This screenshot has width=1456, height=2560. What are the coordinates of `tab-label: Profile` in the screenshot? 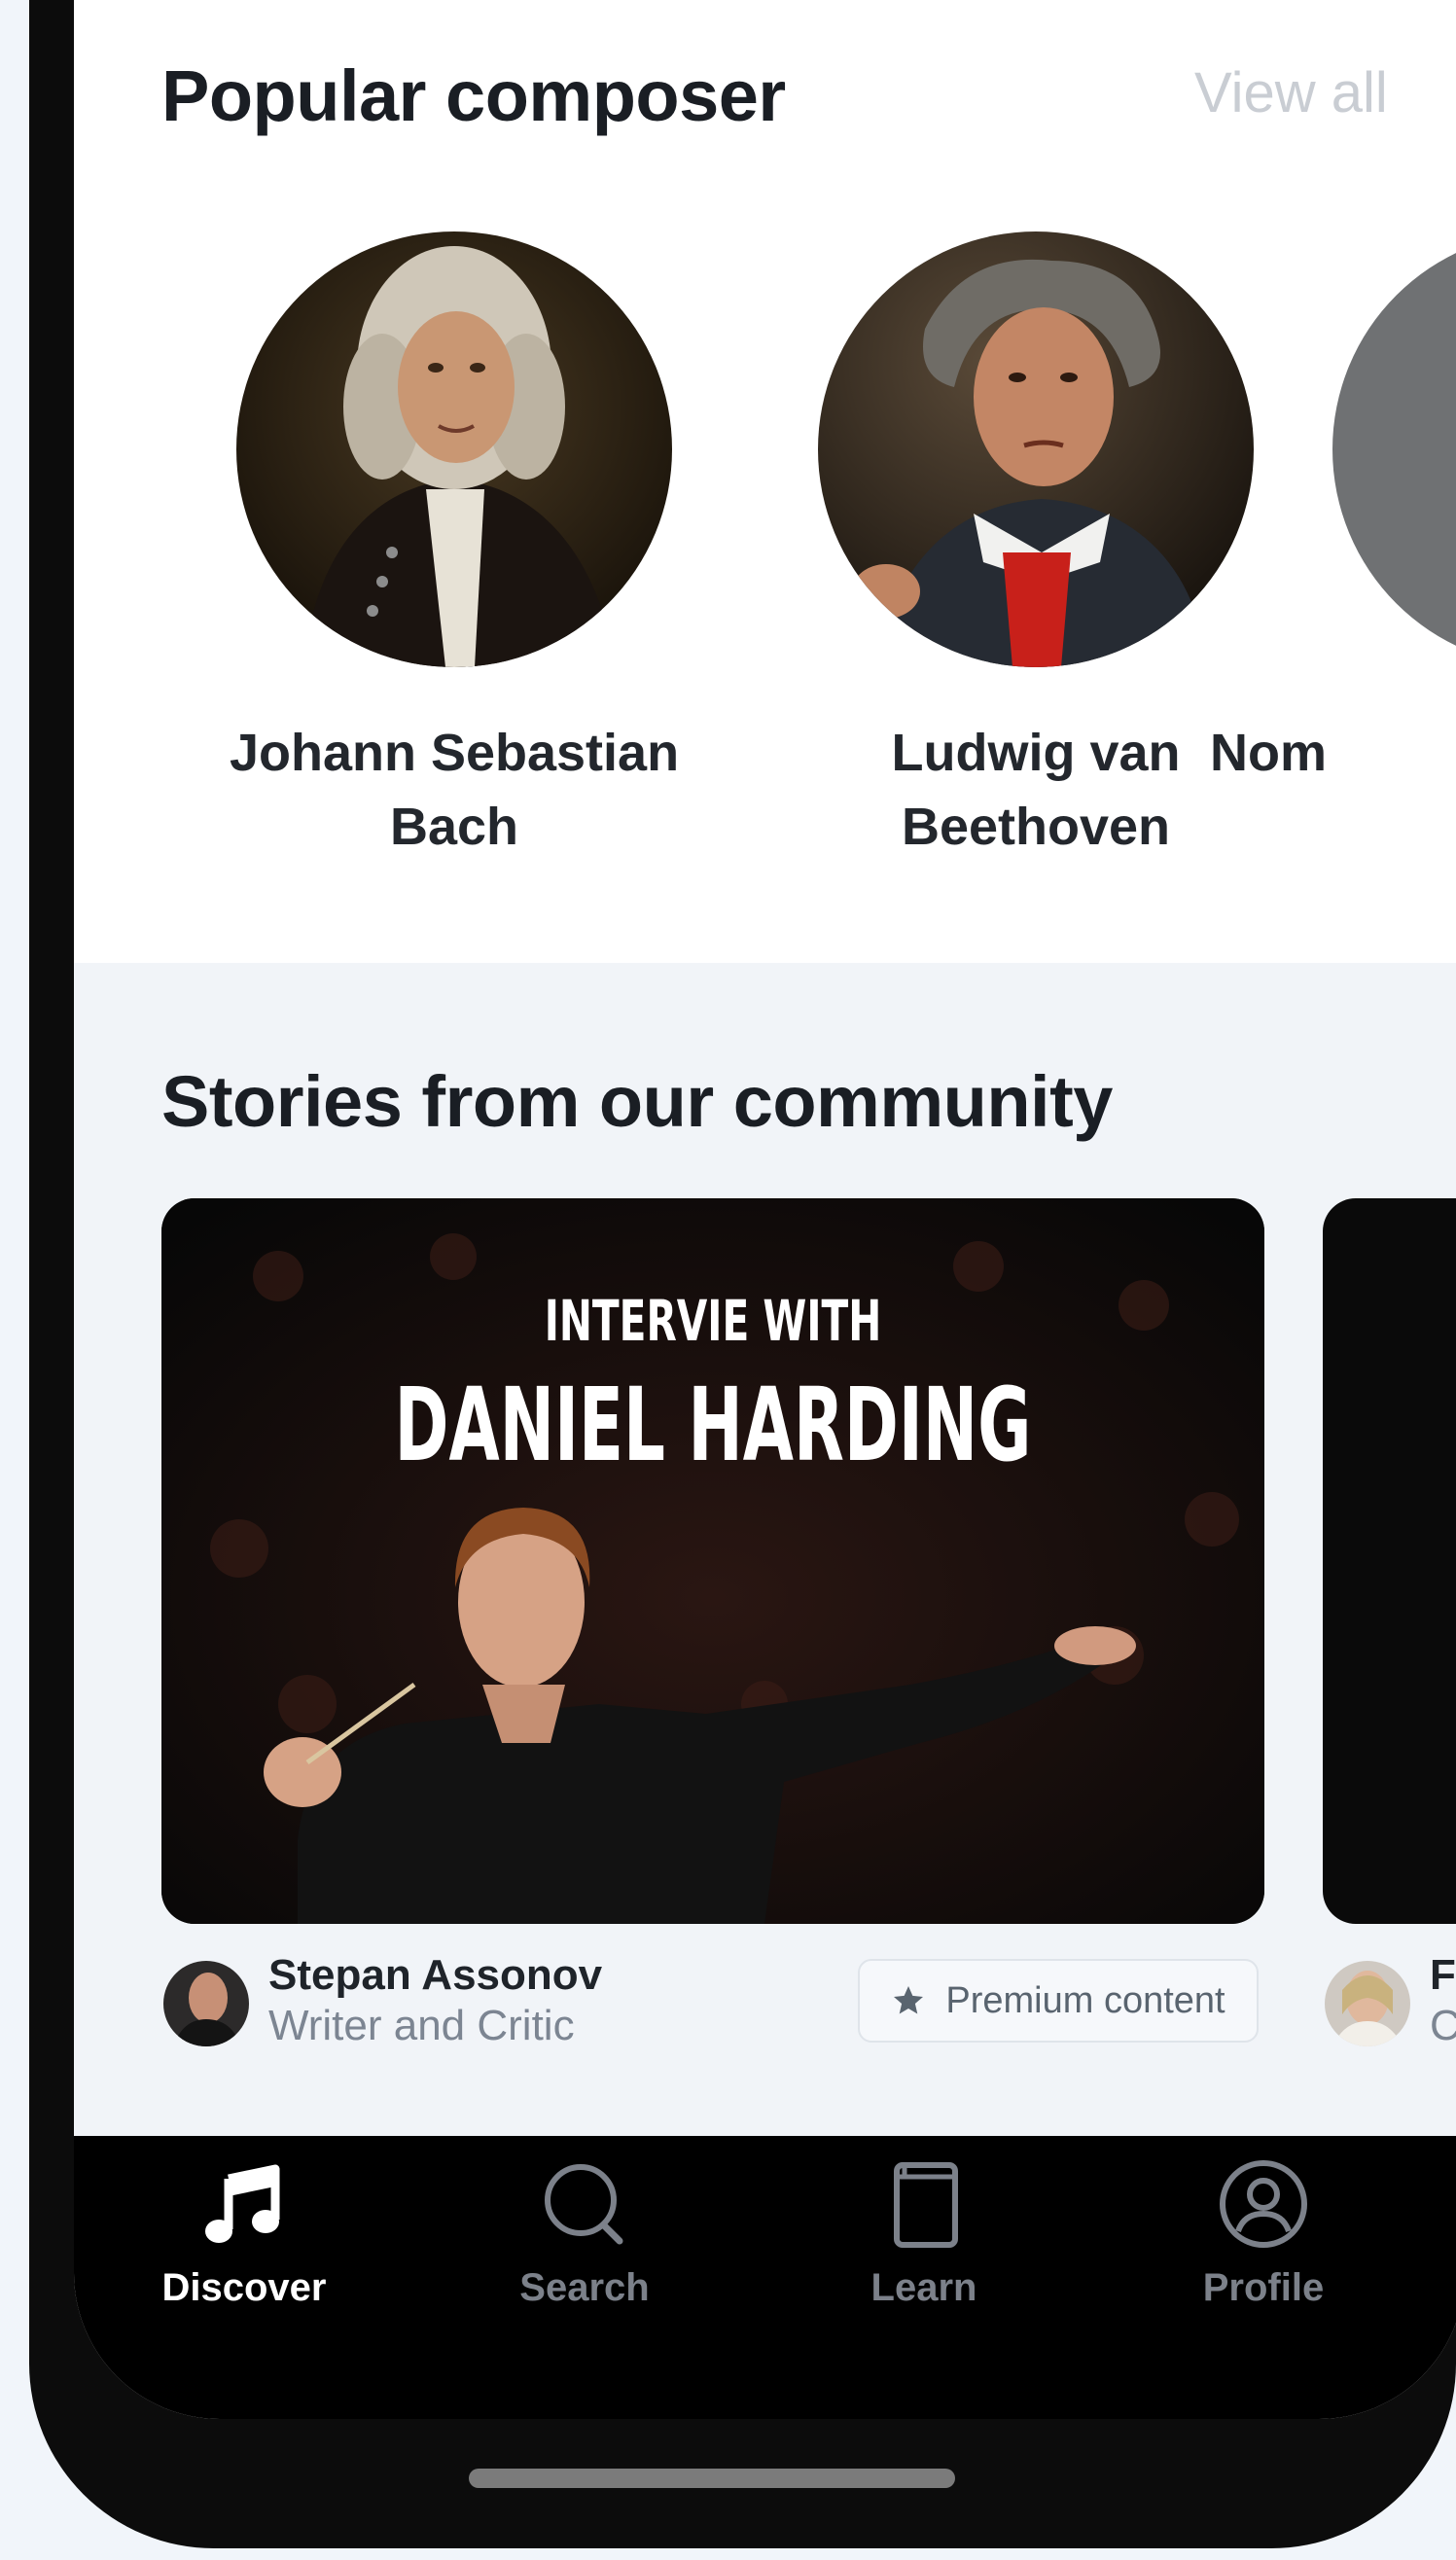 It's located at (1263, 2287).